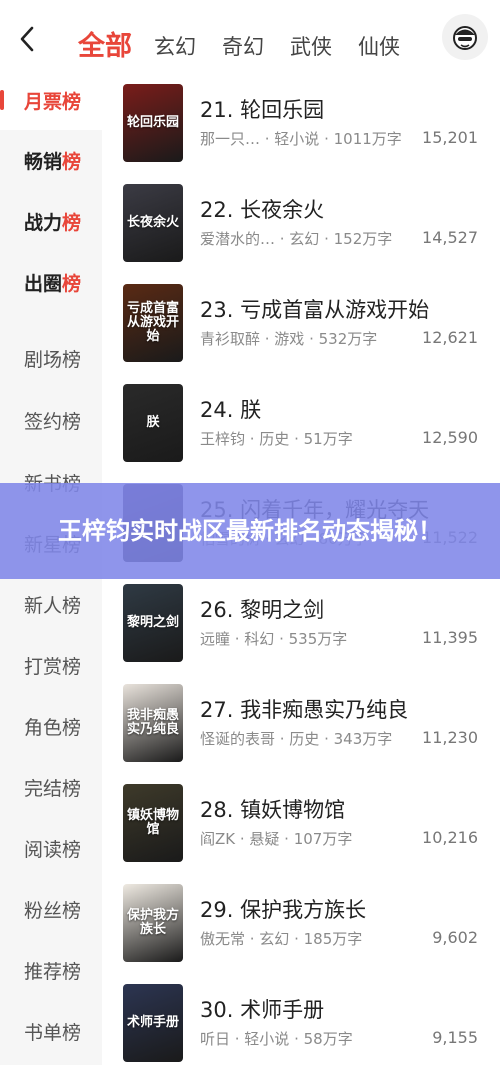 The width and height of the screenshot is (500, 1065). What do you see at coordinates (262, 109) in the screenshot?
I see `book-title: 21. 轮回乐园` at bounding box center [262, 109].